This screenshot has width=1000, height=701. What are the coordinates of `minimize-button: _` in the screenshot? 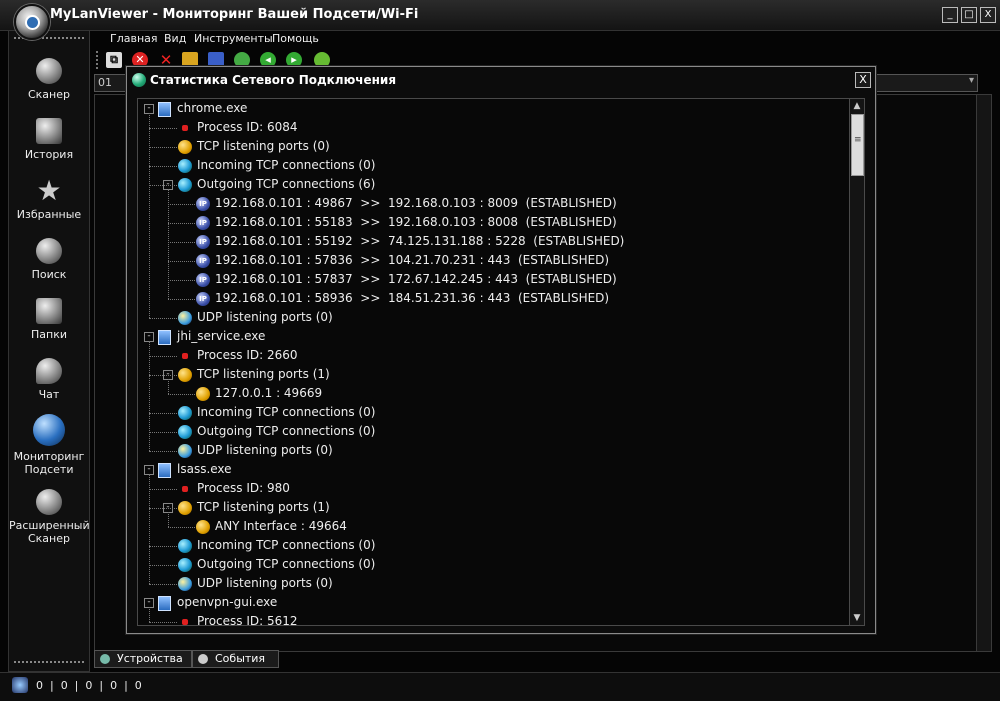 It's located at (950, 15).